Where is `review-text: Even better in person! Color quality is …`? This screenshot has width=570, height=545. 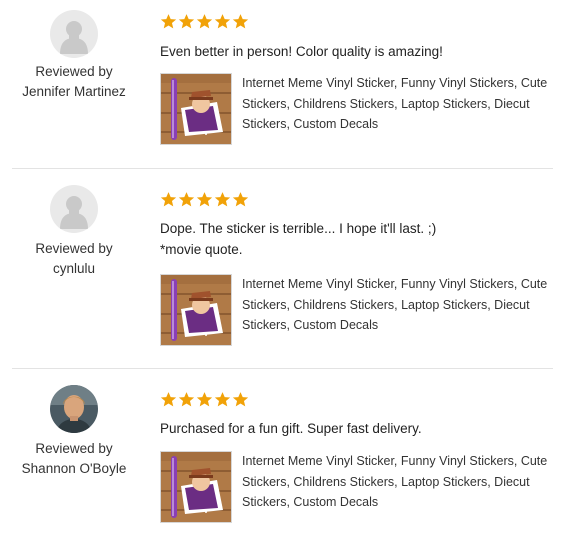
review-text: Even better in person! Color quality is … is located at coordinates (357, 51).